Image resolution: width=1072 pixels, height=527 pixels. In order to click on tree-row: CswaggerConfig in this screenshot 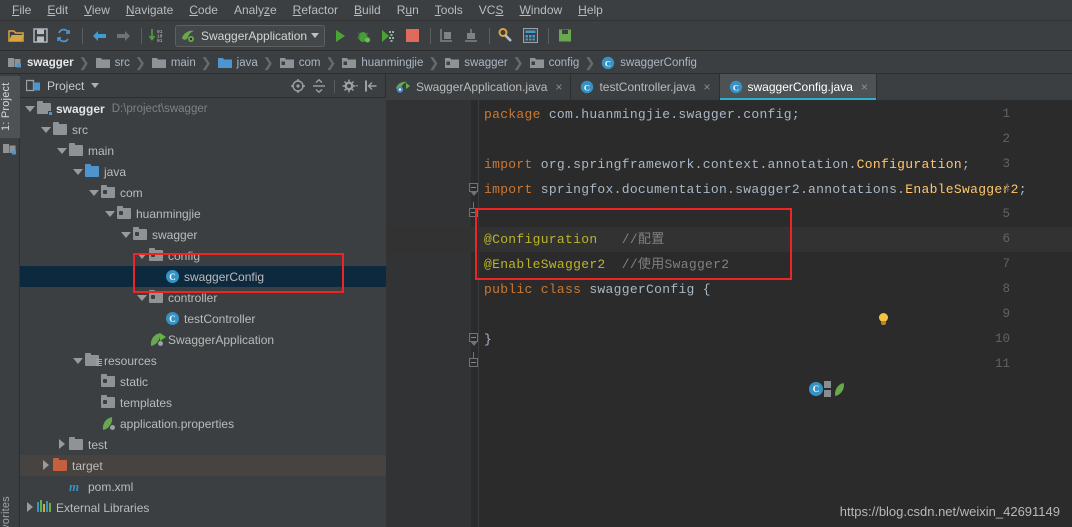, I will do `click(203, 276)`.